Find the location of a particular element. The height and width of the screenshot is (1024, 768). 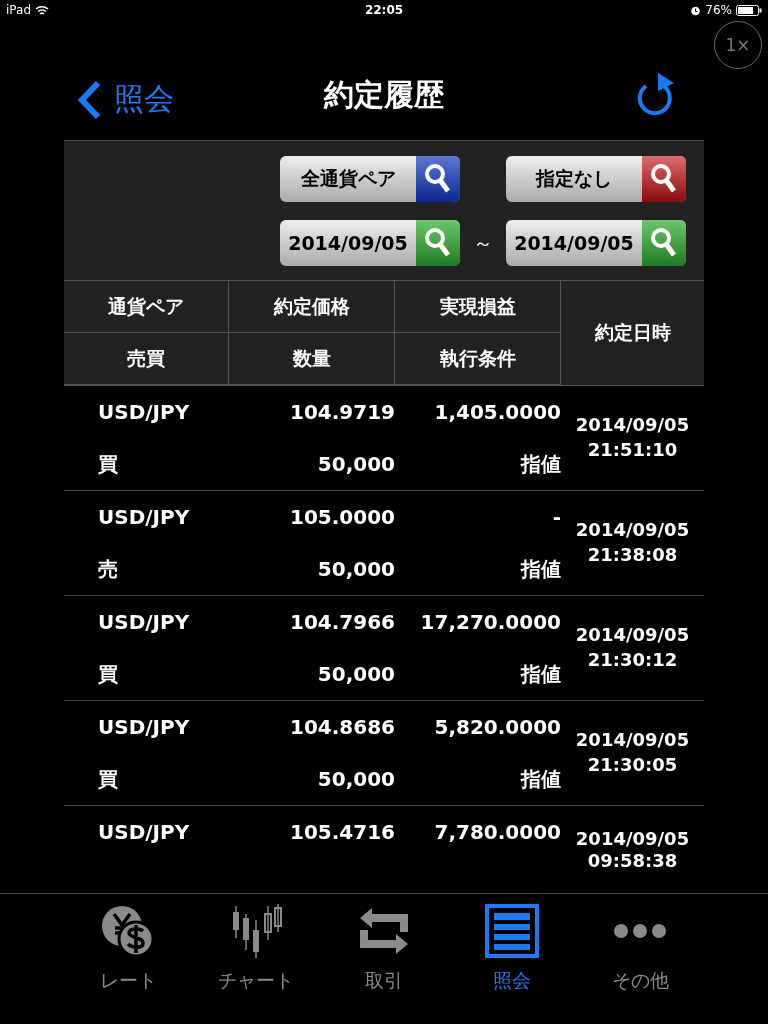

refresh-icon is located at coordinates (656, 94).